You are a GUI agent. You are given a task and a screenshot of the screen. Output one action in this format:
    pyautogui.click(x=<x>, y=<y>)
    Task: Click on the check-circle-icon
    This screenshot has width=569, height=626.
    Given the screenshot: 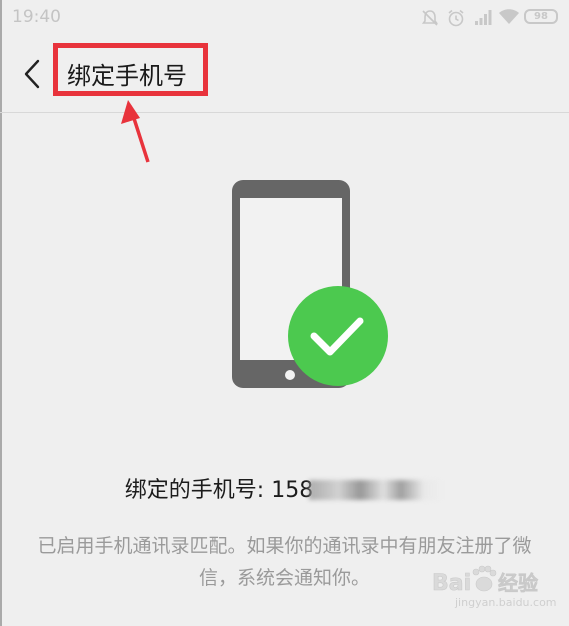 What is the action you would take?
    pyautogui.click(x=338, y=336)
    